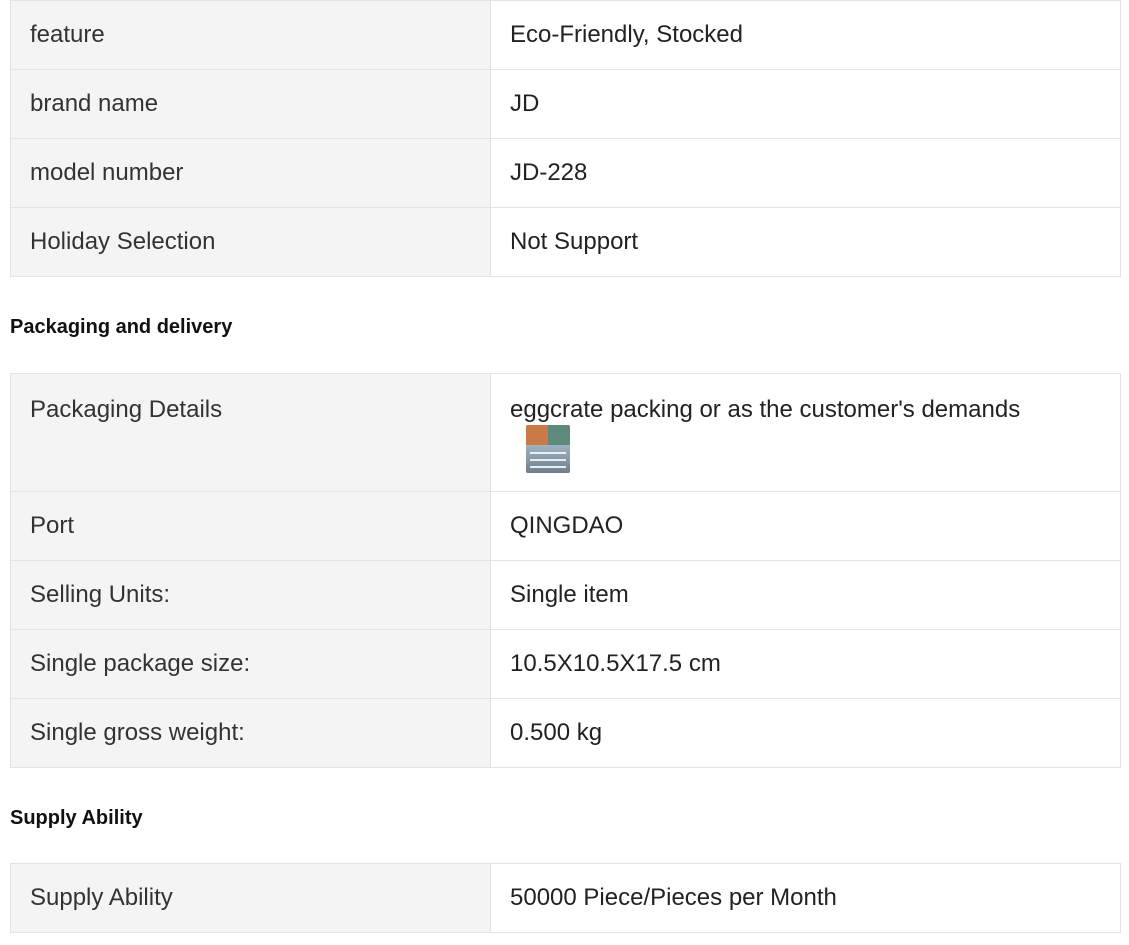 The image size is (1129, 945). What do you see at coordinates (250, 595) in the screenshot?
I see `attribute-key: Selling Units:` at bounding box center [250, 595].